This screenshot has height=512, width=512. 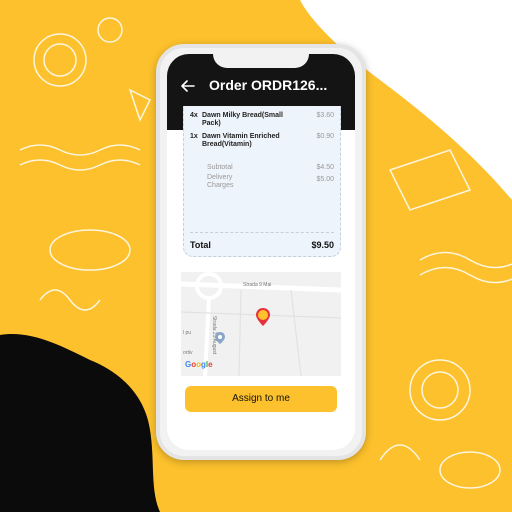 I want to click on divider, so click(x=262, y=232).